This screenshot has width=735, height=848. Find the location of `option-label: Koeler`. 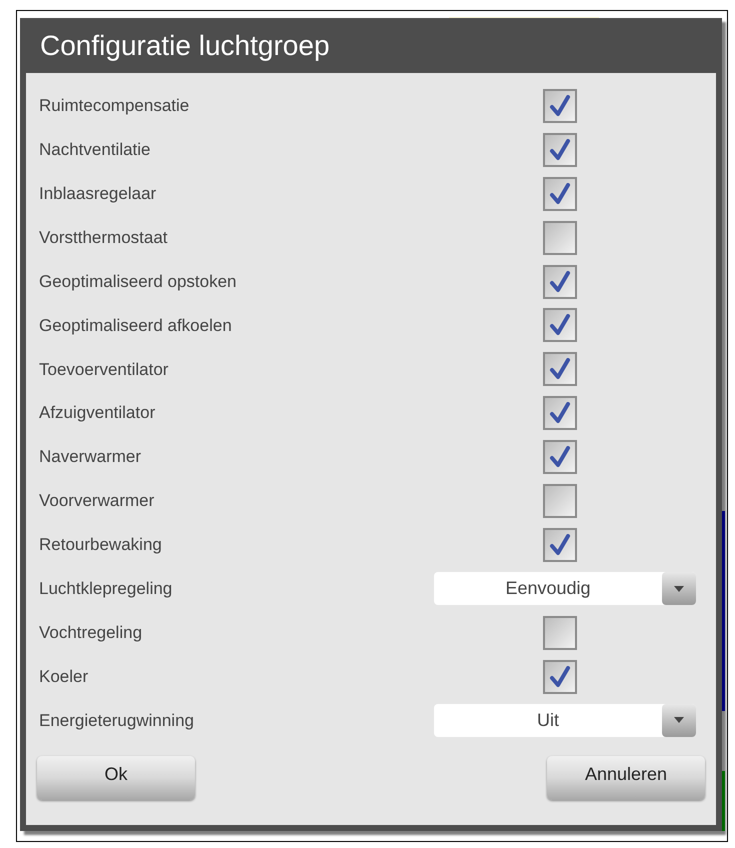

option-label: Koeler is located at coordinates (64, 677).